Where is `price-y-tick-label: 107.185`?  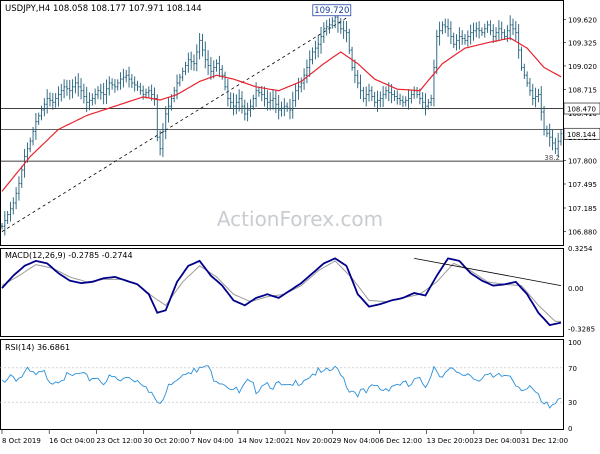
price-y-tick-label: 107.185 is located at coordinates (582, 209).